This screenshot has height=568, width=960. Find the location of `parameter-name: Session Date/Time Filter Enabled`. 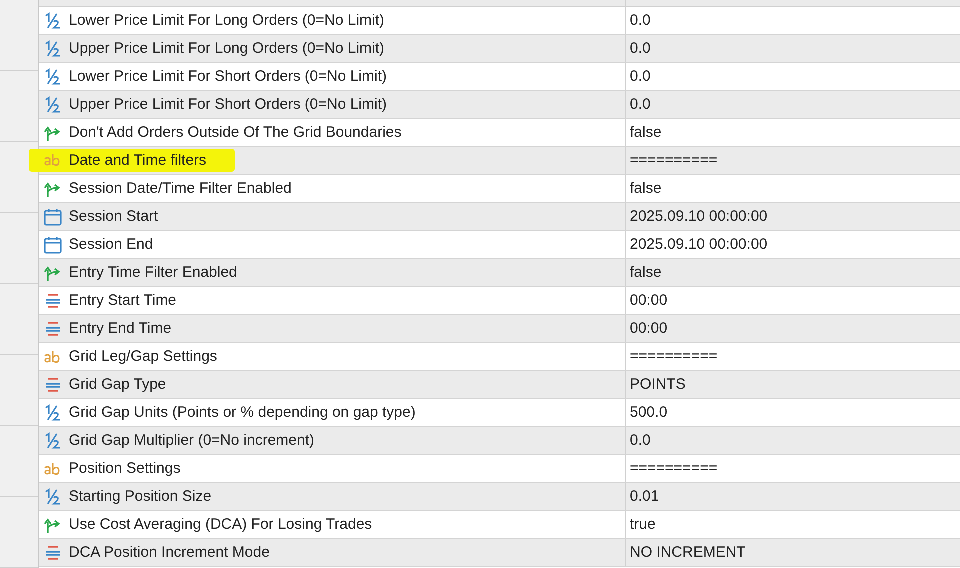

parameter-name: Session Date/Time Filter Enabled is located at coordinates (180, 188).